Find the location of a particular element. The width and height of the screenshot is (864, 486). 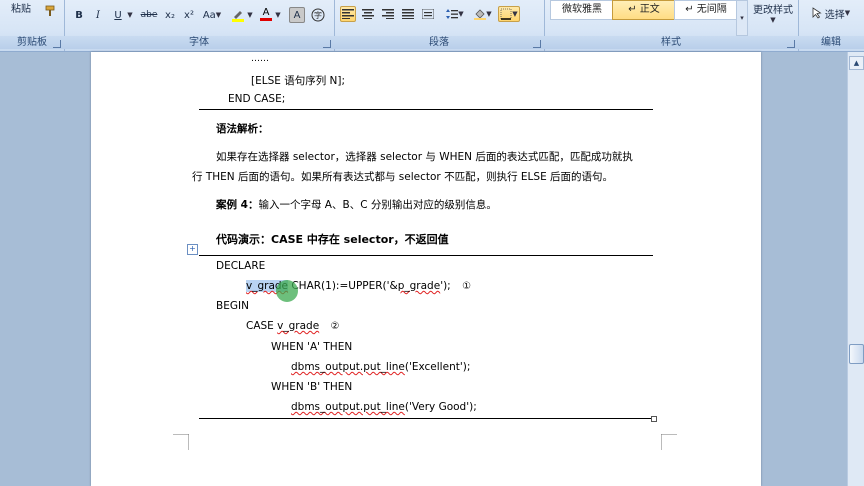

font-color-button: A is located at coordinates (266, 14).